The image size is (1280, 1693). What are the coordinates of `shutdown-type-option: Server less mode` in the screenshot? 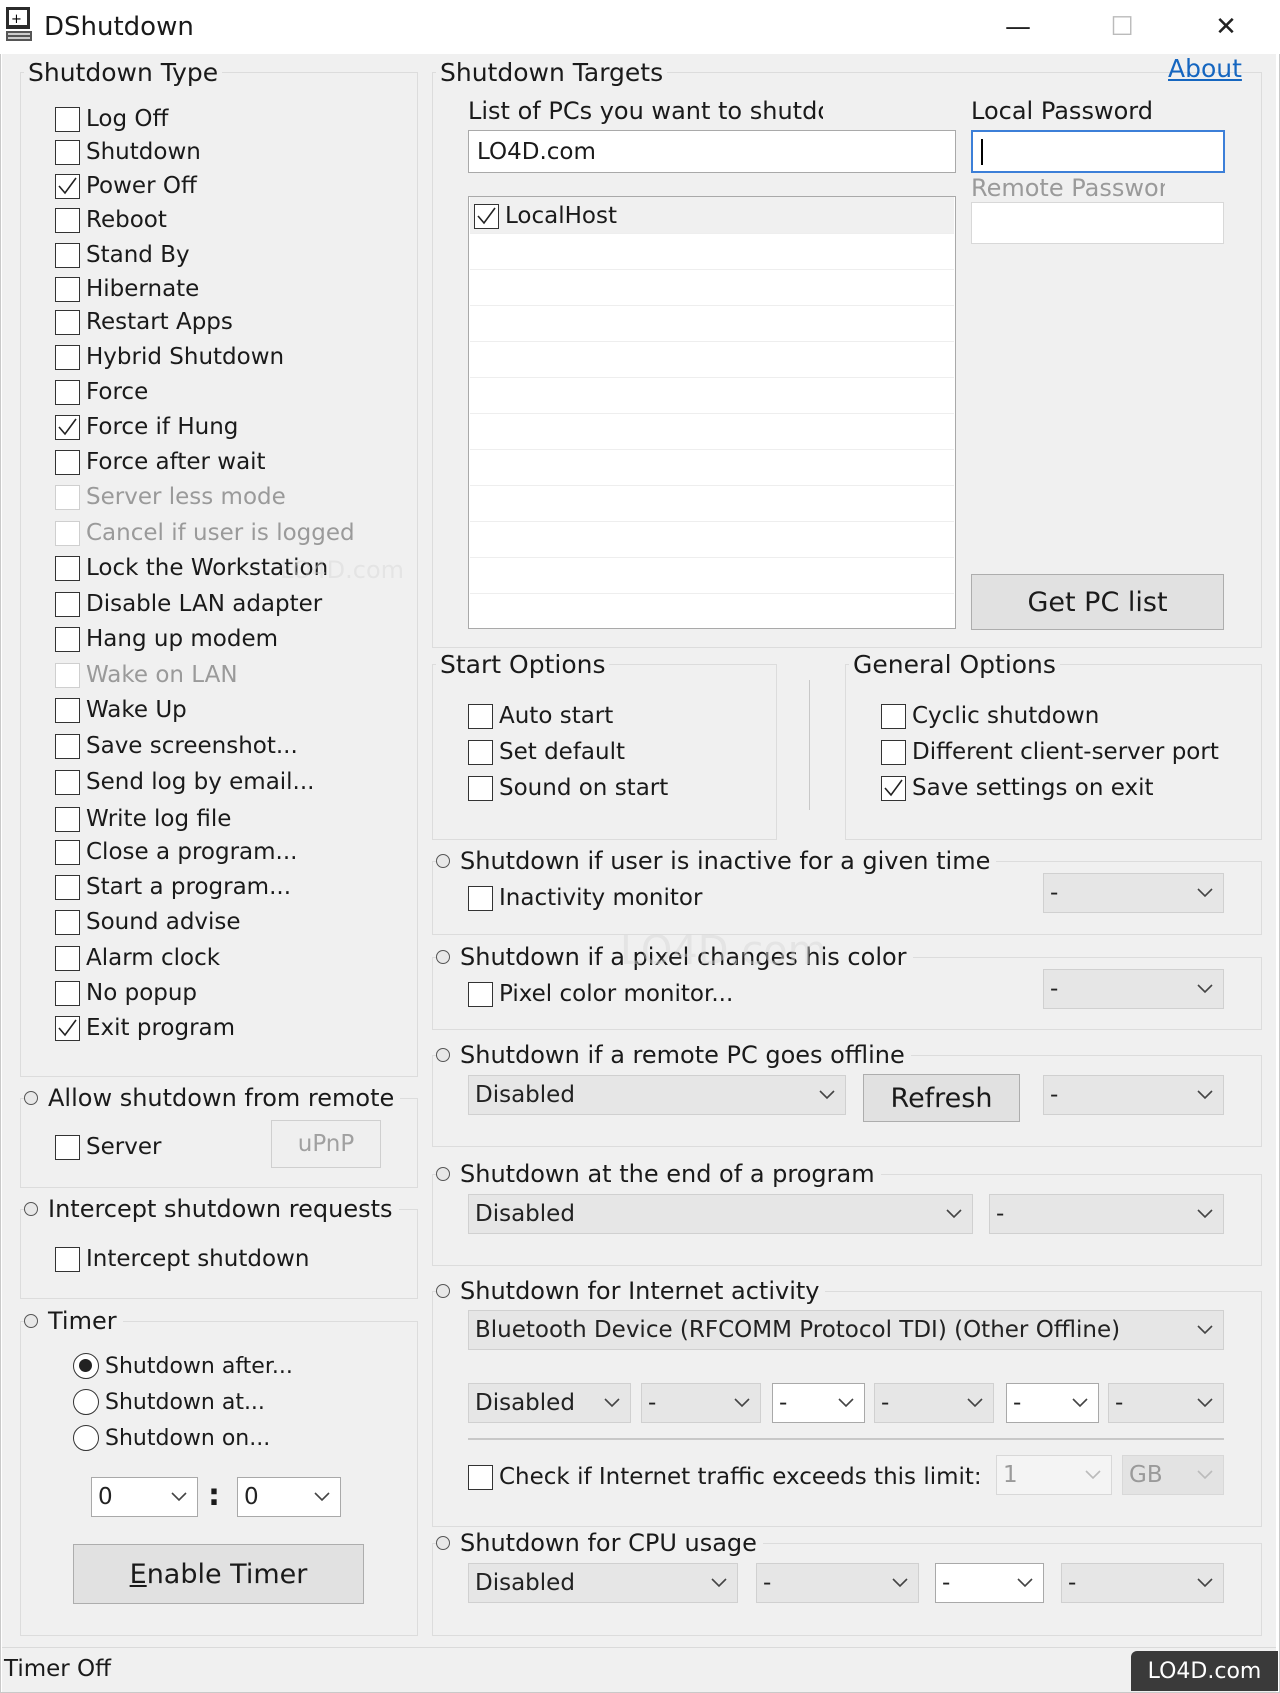 It's located at (170, 497).